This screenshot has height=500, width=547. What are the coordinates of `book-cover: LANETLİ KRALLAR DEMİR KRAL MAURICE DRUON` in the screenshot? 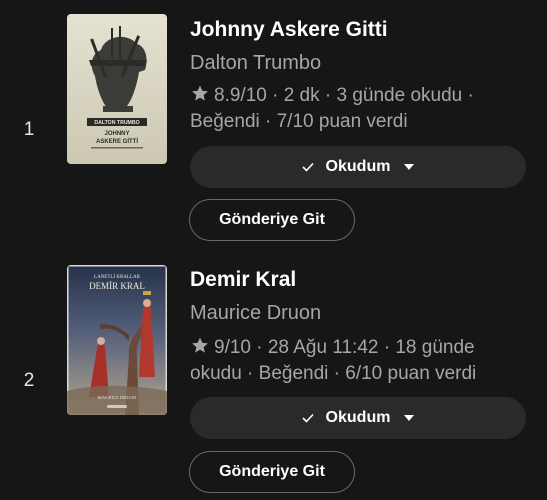 It's located at (117, 340).